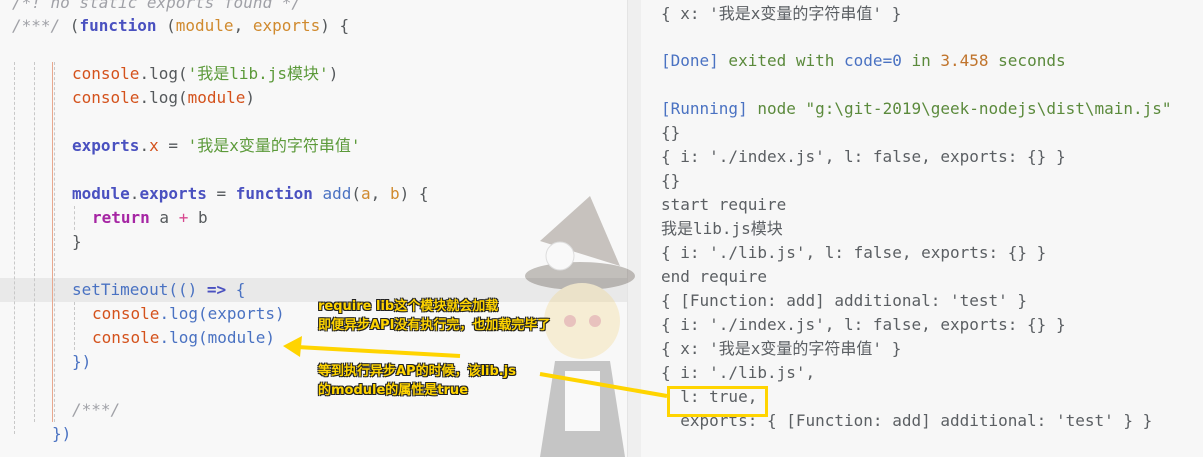 The height and width of the screenshot is (457, 1203). What do you see at coordinates (434, 316) in the screenshot?
I see `annotation-require-note: require lib这个模块就会加载 即便异步API没有执行完，也加载完毕了` at bounding box center [434, 316].